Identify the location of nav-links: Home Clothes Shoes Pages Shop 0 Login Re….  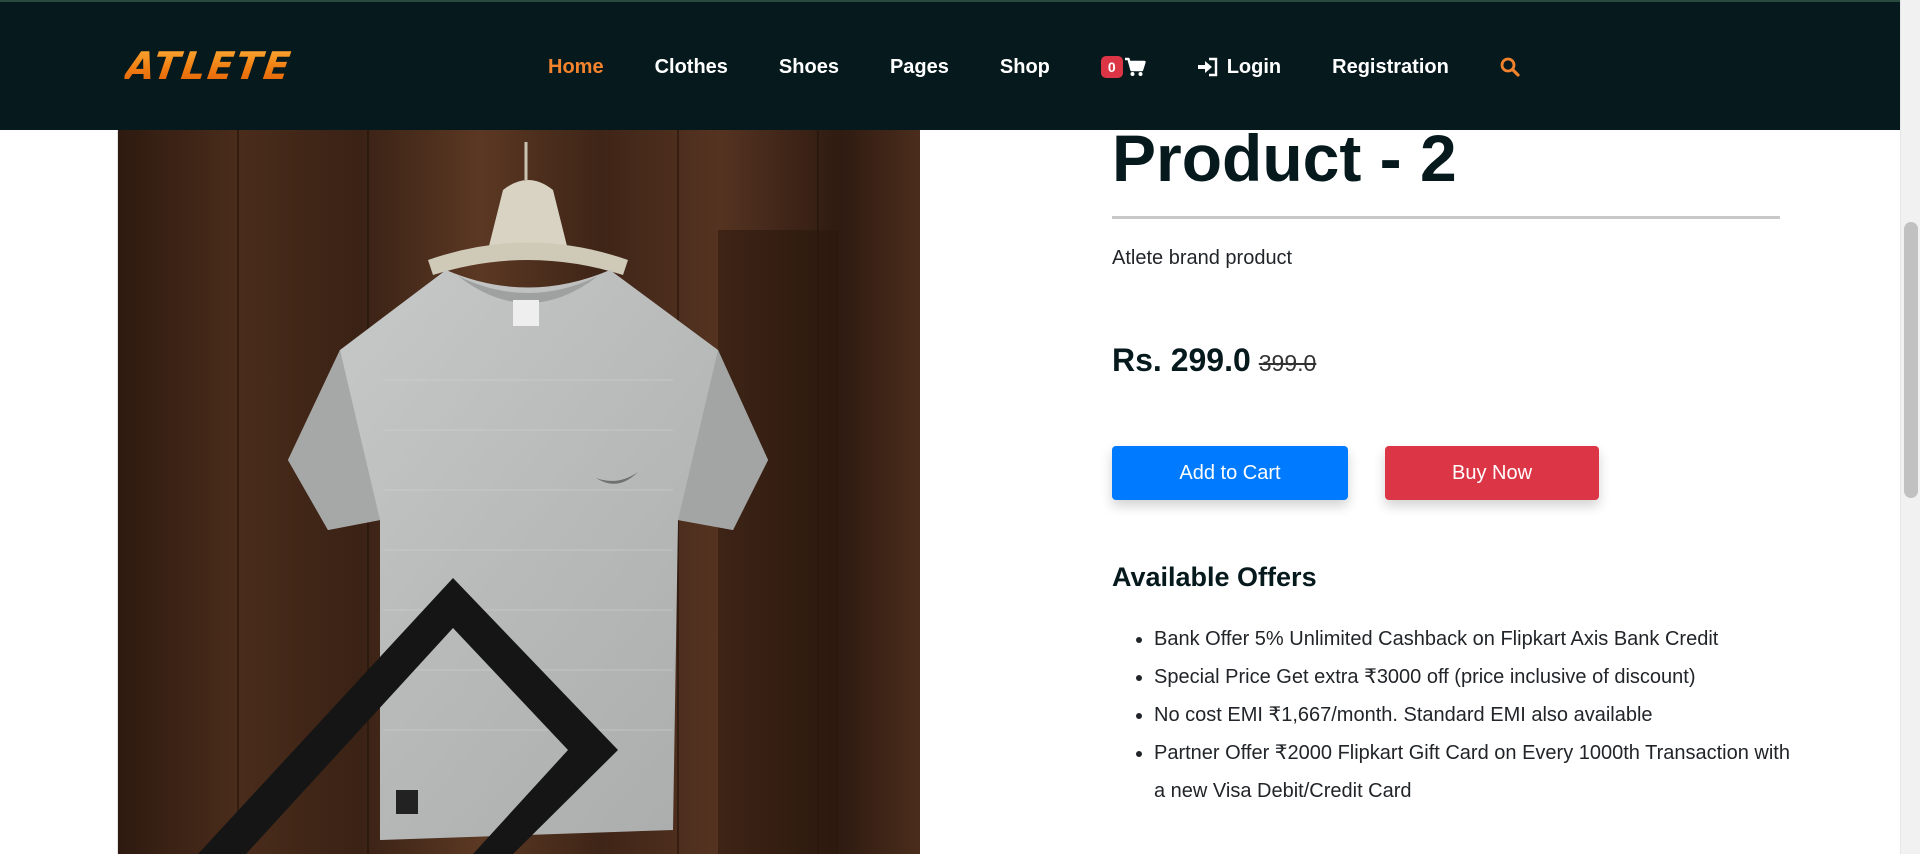
(1059, 67).